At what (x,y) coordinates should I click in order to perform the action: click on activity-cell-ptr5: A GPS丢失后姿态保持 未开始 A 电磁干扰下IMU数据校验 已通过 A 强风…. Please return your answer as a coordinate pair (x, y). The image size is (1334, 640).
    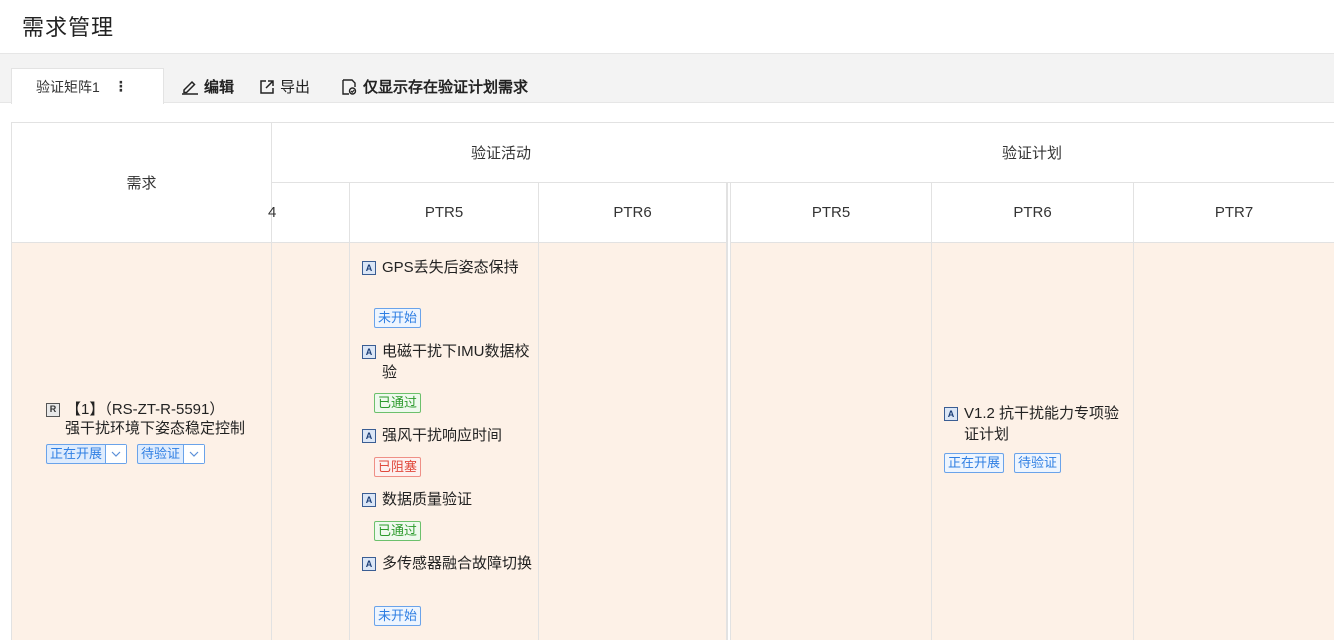
    Looking at the image, I should click on (444, 441).